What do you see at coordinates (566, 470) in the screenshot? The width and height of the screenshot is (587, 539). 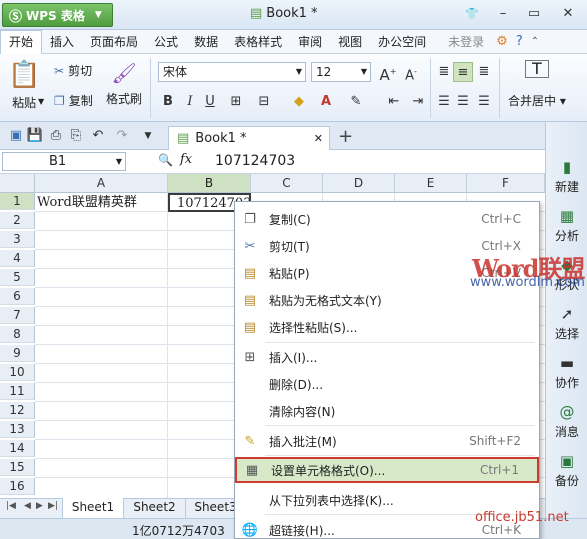 I see `side-backup-button: ▣ 备份` at bounding box center [566, 470].